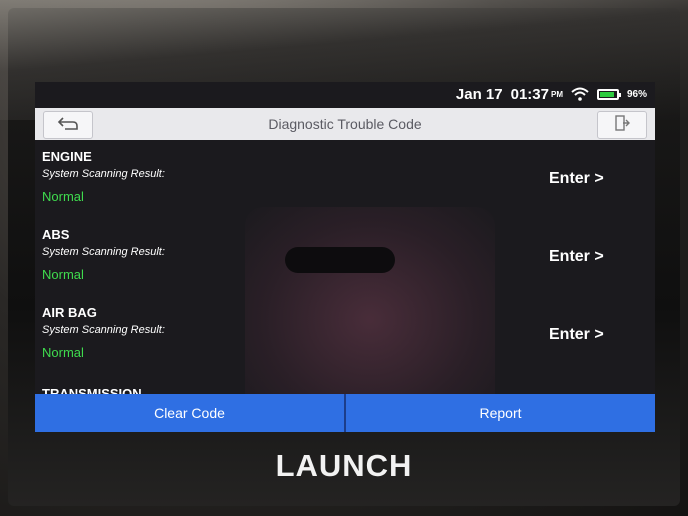 The width and height of the screenshot is (688, 516). Describe the element at coordinates (344, 465) in the screenshot. I see `brand-logo: LAUNCH` at that location.